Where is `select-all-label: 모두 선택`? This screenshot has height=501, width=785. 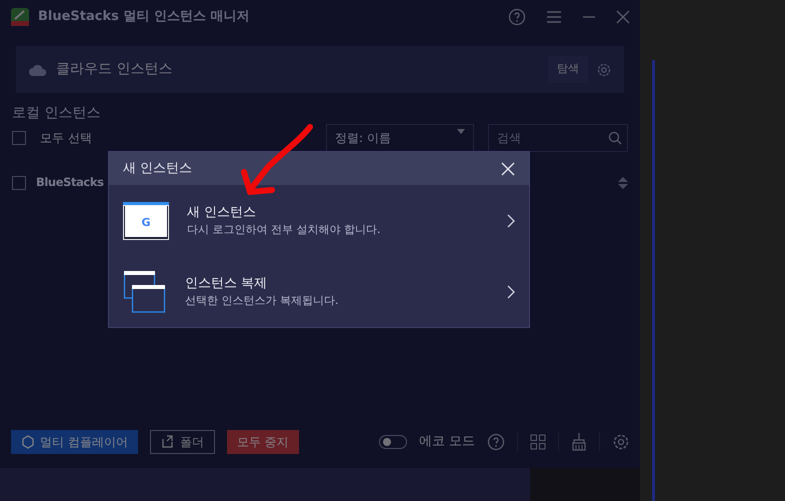 select-all-label: 모두 선택 is located at coordinates (176, 138).